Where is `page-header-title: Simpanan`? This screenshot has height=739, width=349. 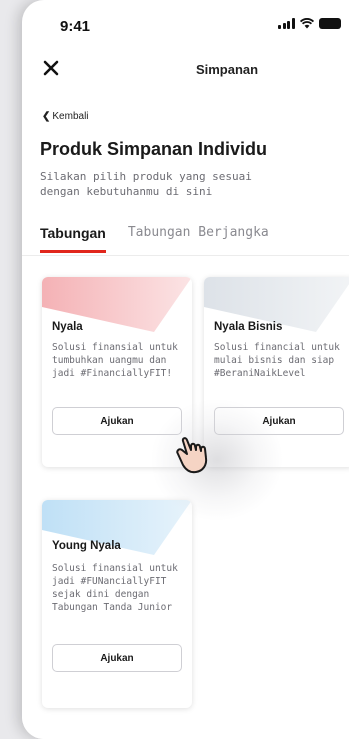 page-header-title: Simpanan is located at coordinates (227, 69).